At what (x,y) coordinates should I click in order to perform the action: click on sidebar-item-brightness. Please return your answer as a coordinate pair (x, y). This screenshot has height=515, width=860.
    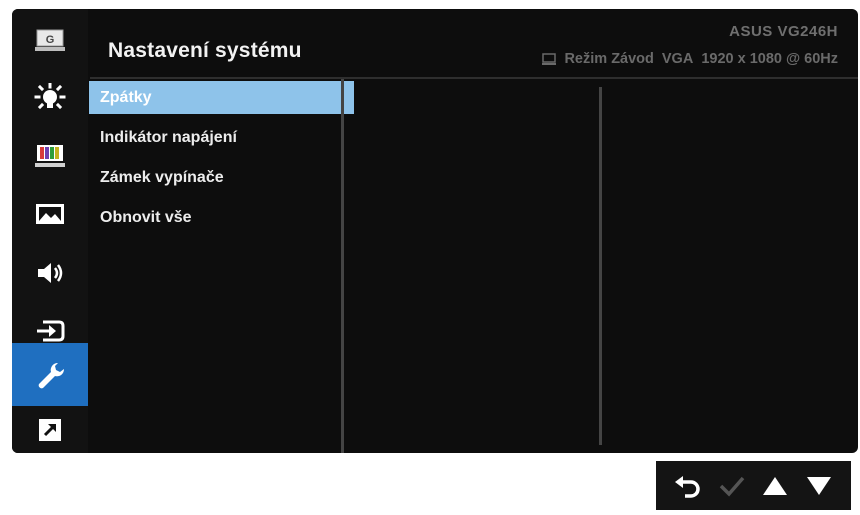
    Looking at the image, I should click on (50, 97).